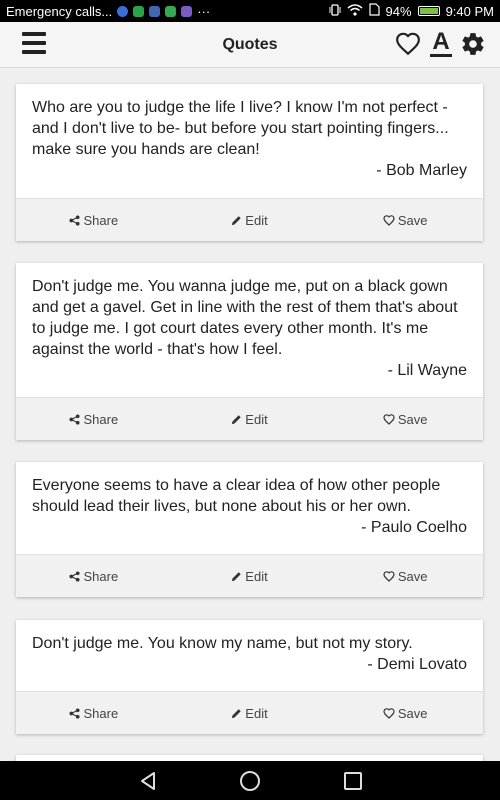  What do you see at coordinates (414, 527) in the screenshot?
I see `quote-author: - Paulo Coelho` at bounding box center [414, 527].